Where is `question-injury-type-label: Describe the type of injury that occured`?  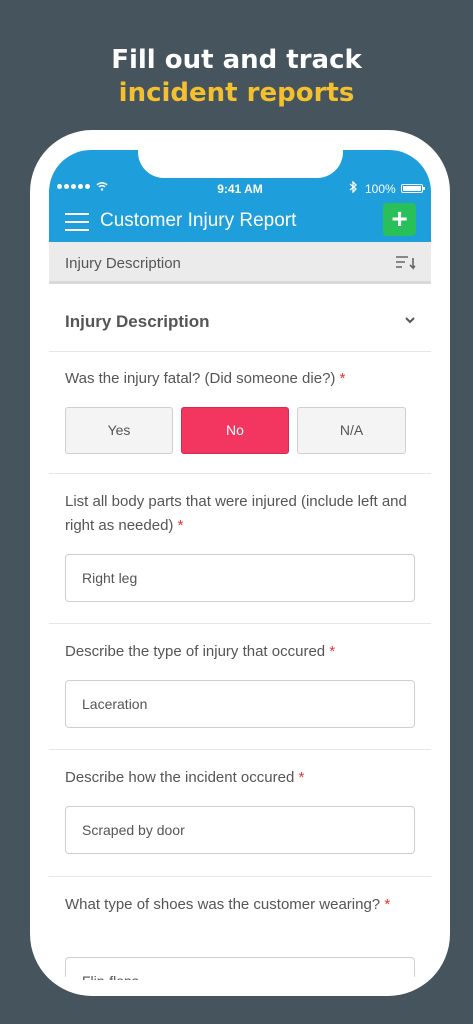 question-injury-type-label: Describe the type of injury that occured is located at coordinates (195, 651).